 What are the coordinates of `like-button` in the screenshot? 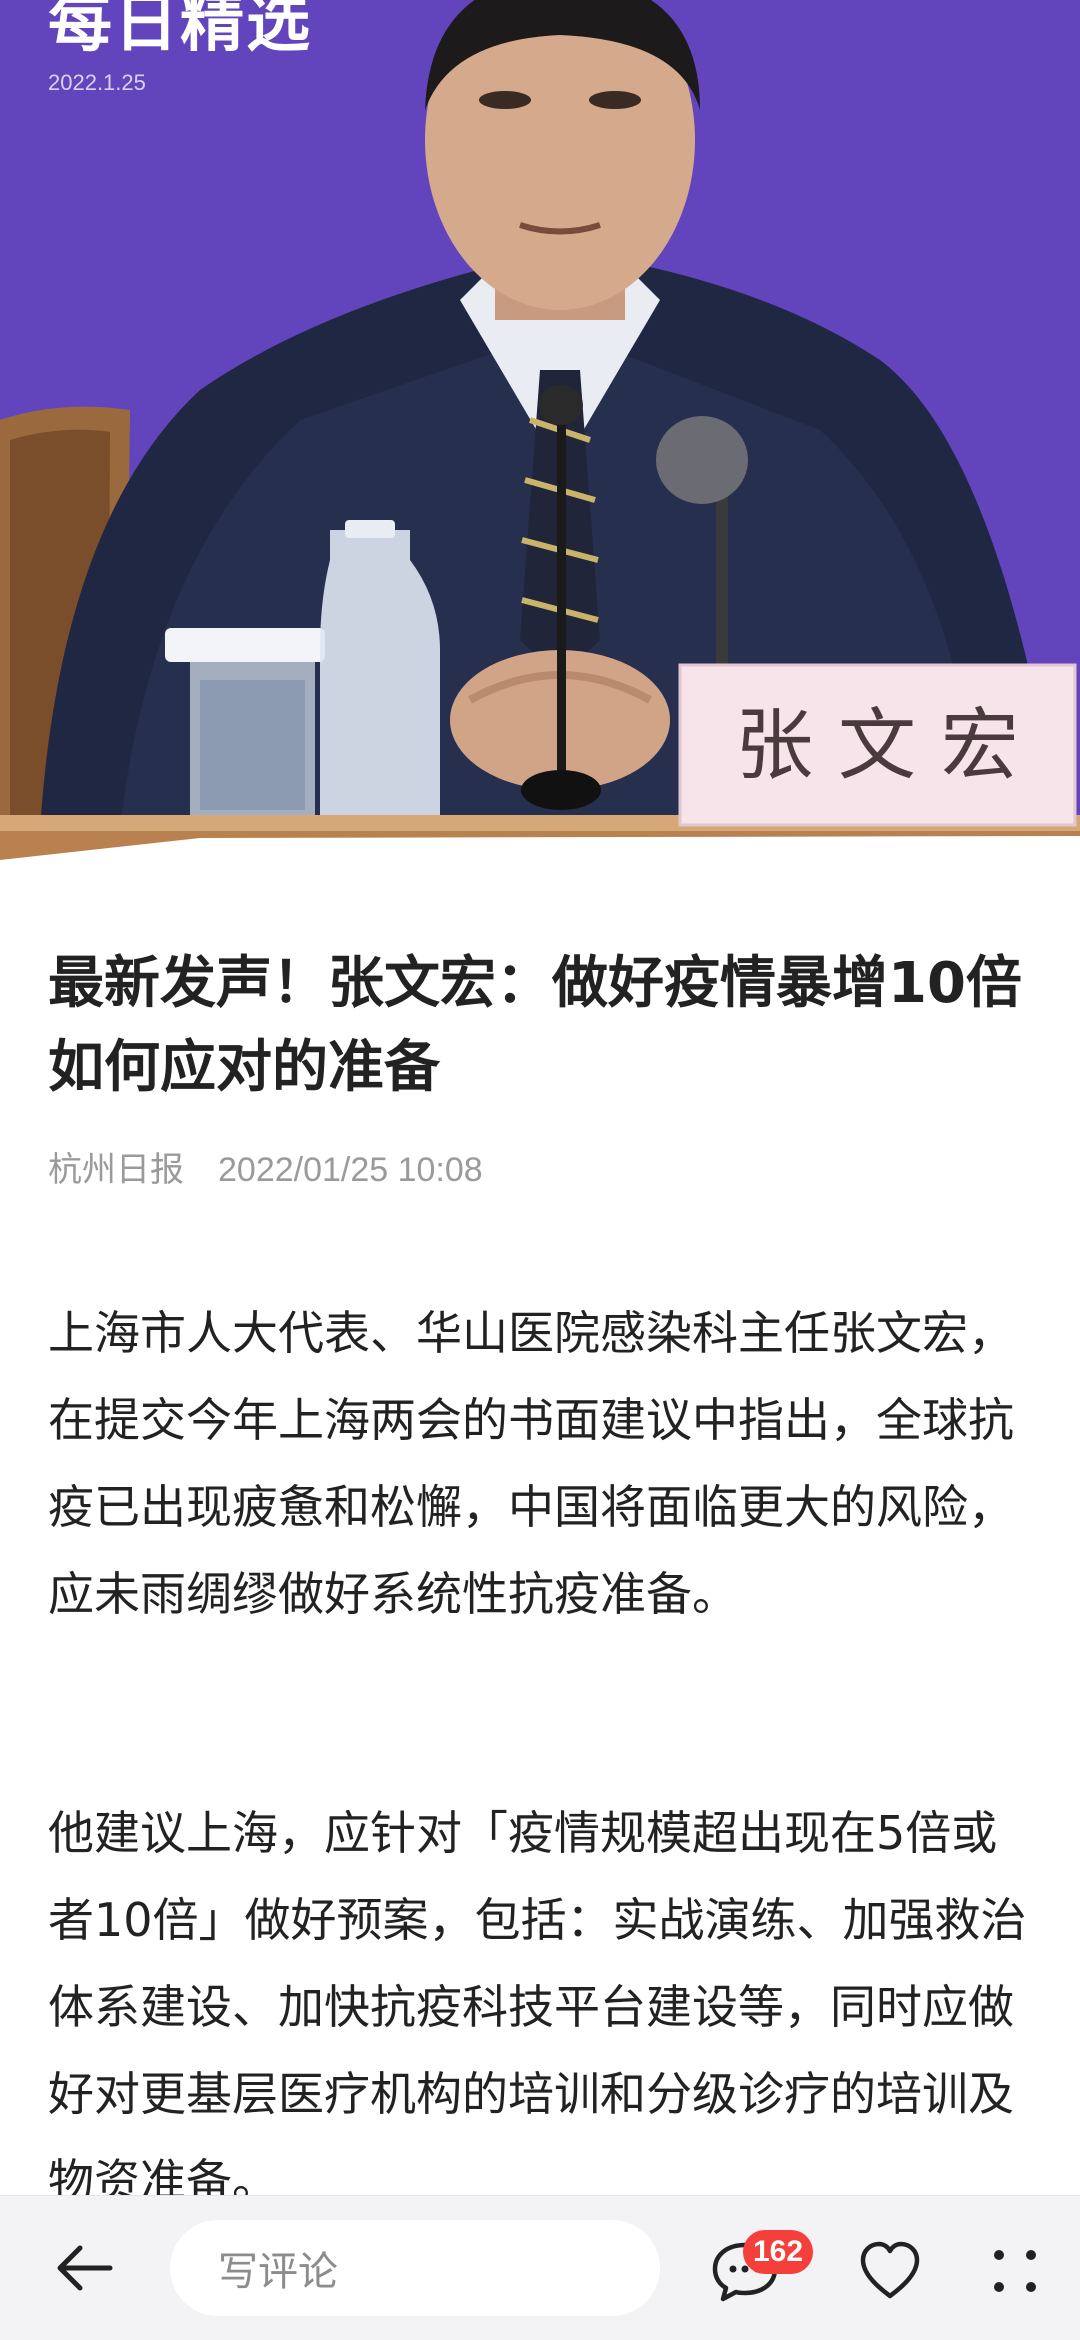 It's located at (890, 2271).